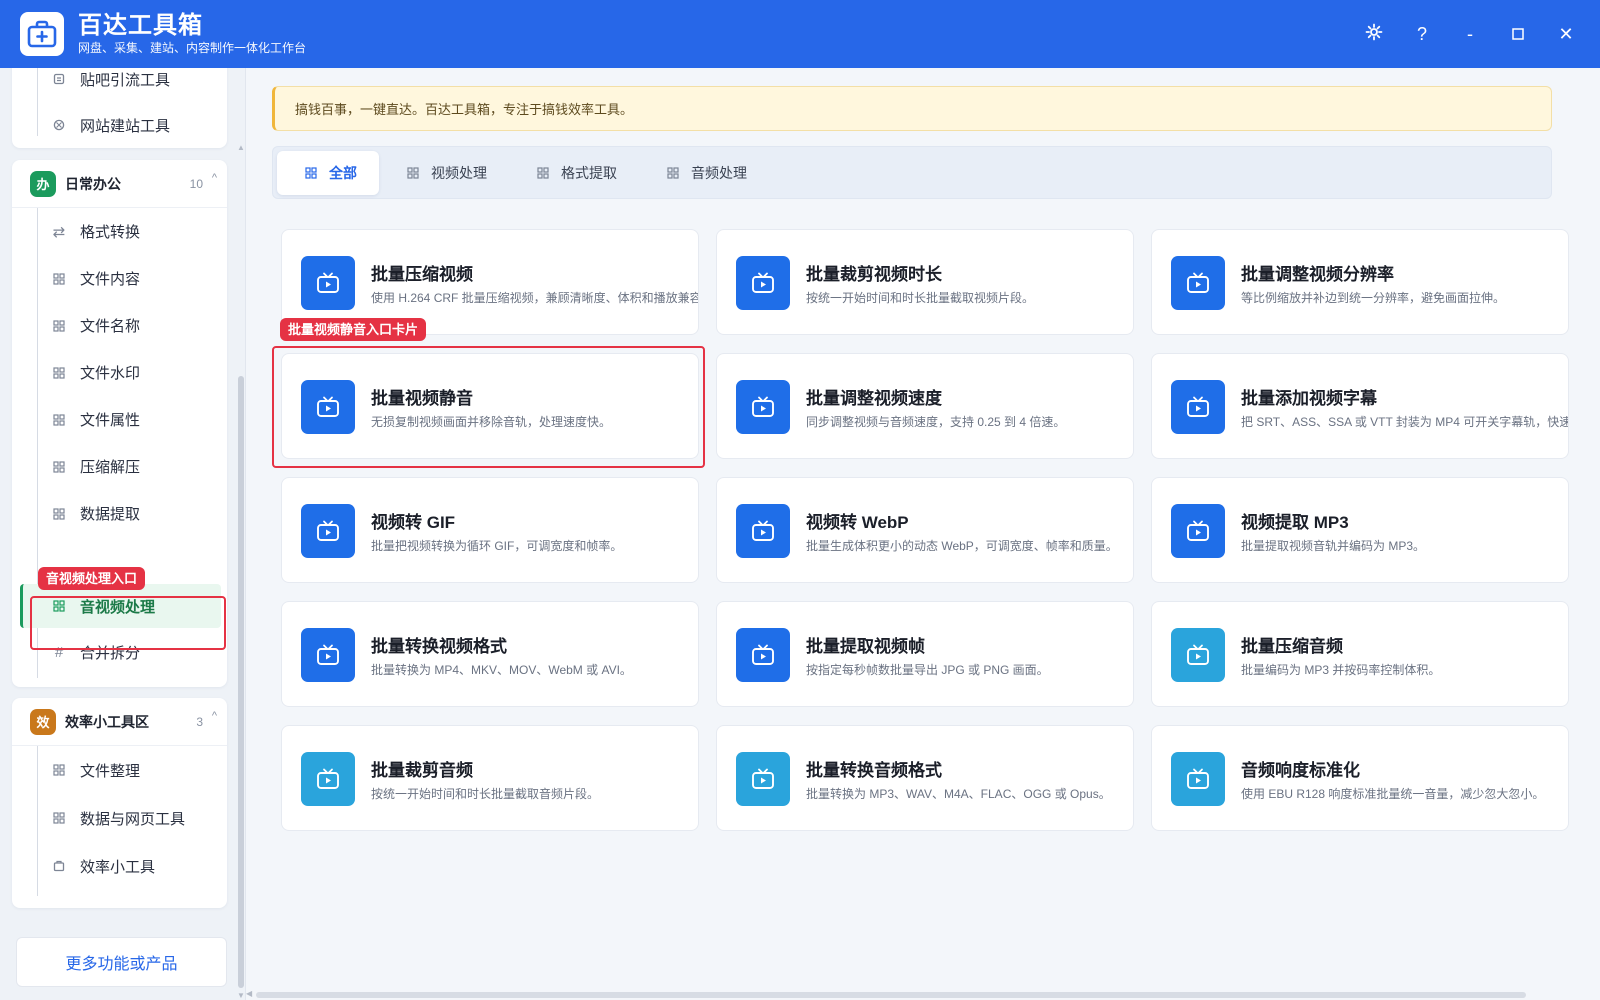 Image resolution: width=1600 pixels, height=1000 pixels. Describe the element at coordinates (119, 278) in the screenshot. I see `sidebar-item-file-content: 文件内容` at that location.